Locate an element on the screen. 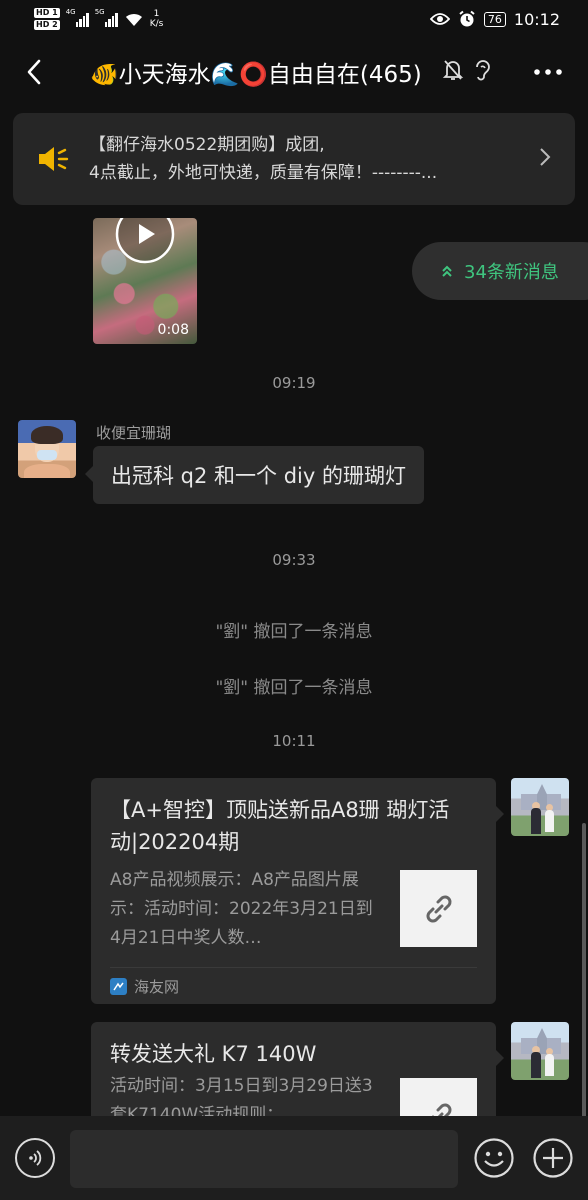  more-dots-icon is located at coordinates (548, 72).